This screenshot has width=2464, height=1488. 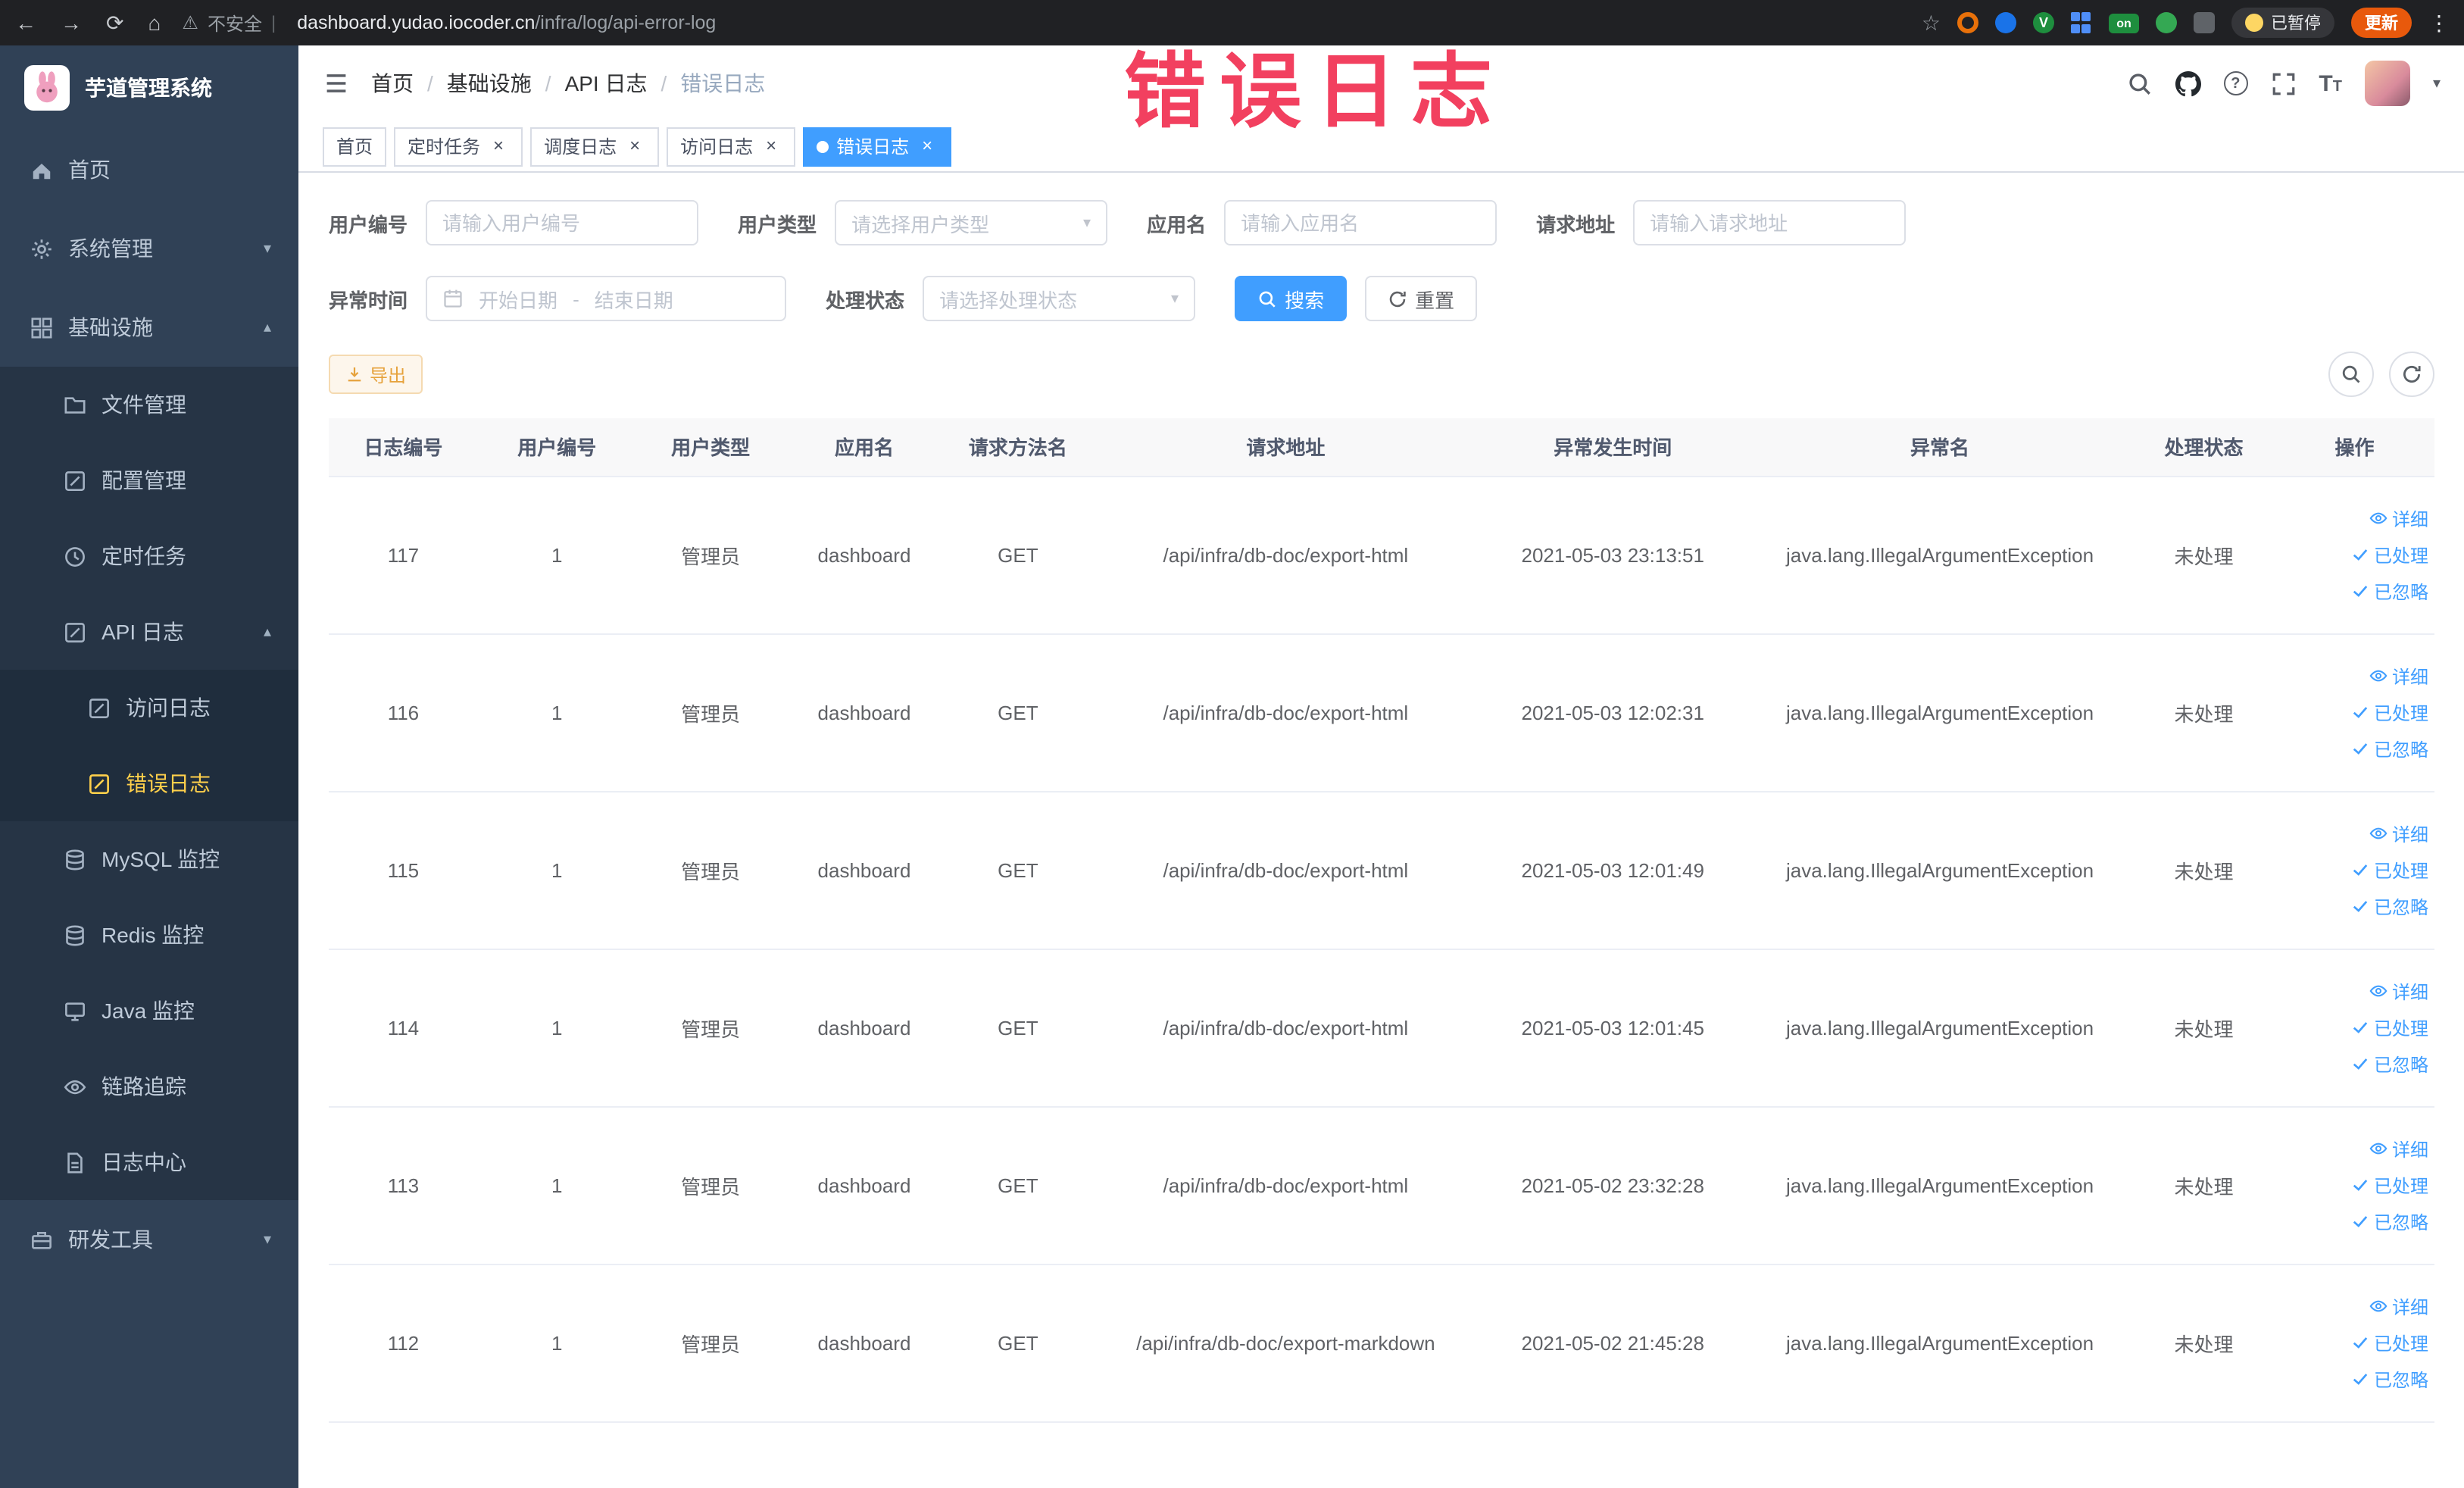 What do you see at coordinates (149, 249) in the screenshot?
I see `sidebar-item-system-mgmt: 系统管理 ▾` at bounding box center [149, 249].